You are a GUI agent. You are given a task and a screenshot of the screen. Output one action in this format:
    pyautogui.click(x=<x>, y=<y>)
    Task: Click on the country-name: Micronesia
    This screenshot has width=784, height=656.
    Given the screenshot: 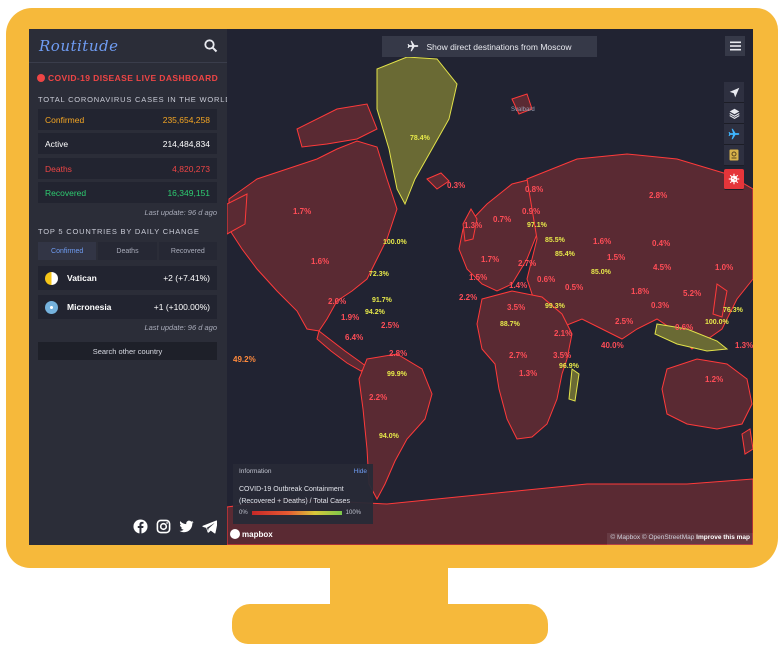 What is the action you would take?
    pyautogui.click(x=89, y=307)
    